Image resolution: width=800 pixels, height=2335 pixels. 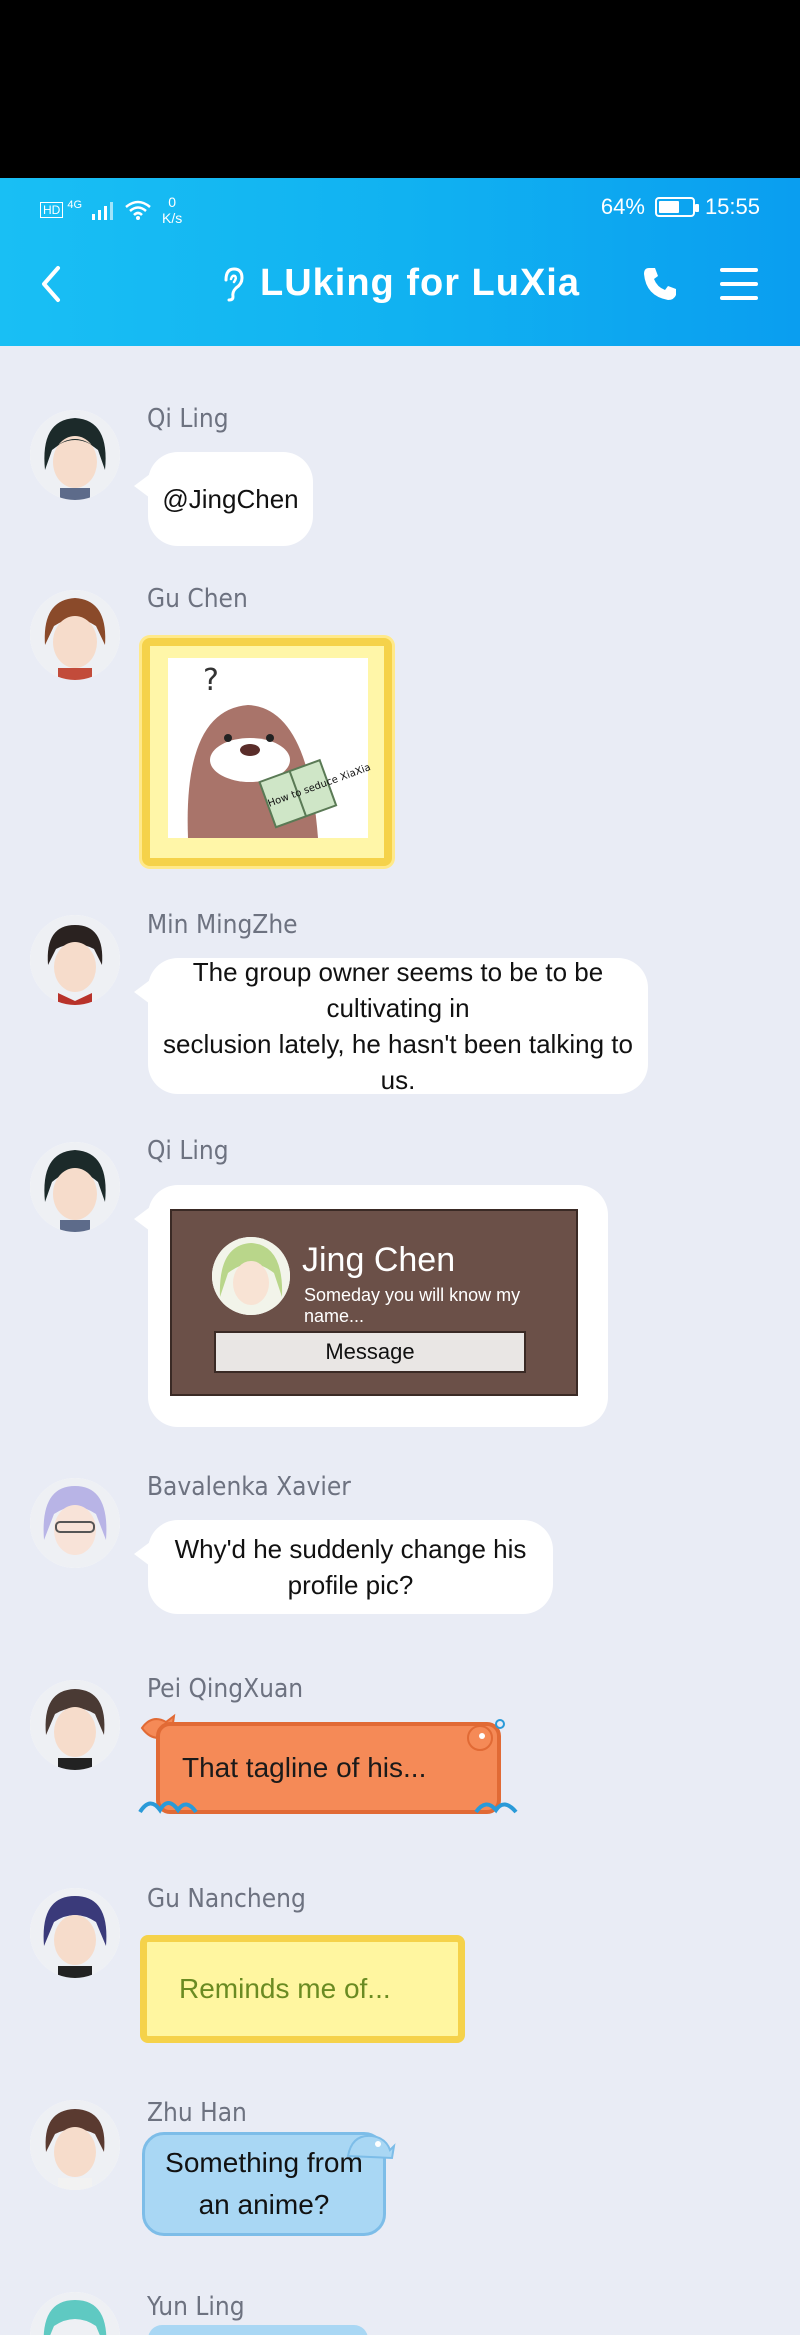 I want to click on net-speed-unit: K/s, so click(x=172, y=218).